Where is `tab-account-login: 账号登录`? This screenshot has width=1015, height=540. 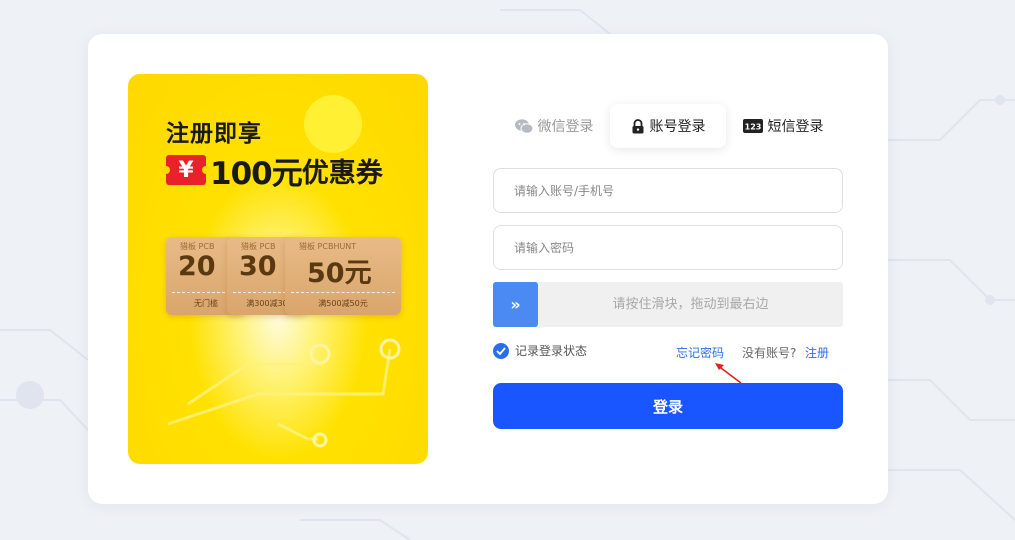 tab-account-login: 账号登录 is located at coordinates (668, 126).